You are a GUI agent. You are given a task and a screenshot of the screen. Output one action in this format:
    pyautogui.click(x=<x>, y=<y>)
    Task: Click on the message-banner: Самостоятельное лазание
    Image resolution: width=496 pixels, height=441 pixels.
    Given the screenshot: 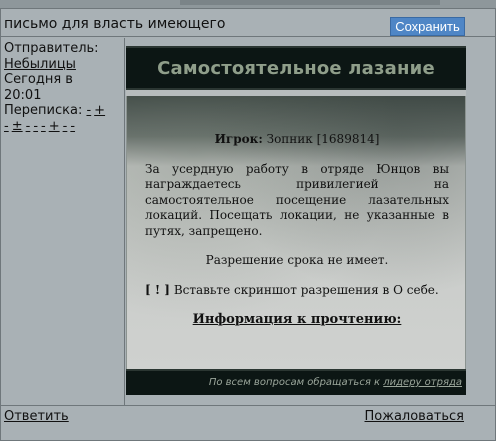 What is the action you would take?
    pyautogui.click(x=296, y=68)
    